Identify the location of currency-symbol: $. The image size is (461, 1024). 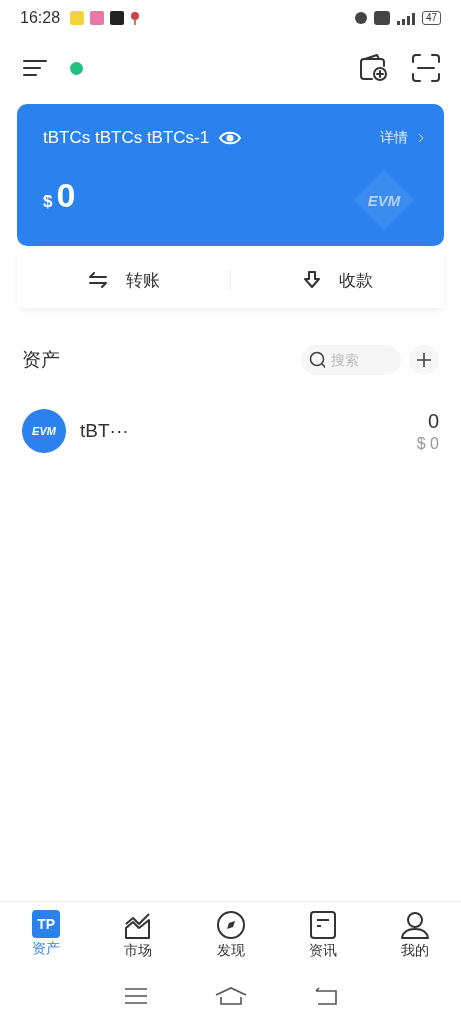
(48, 202).